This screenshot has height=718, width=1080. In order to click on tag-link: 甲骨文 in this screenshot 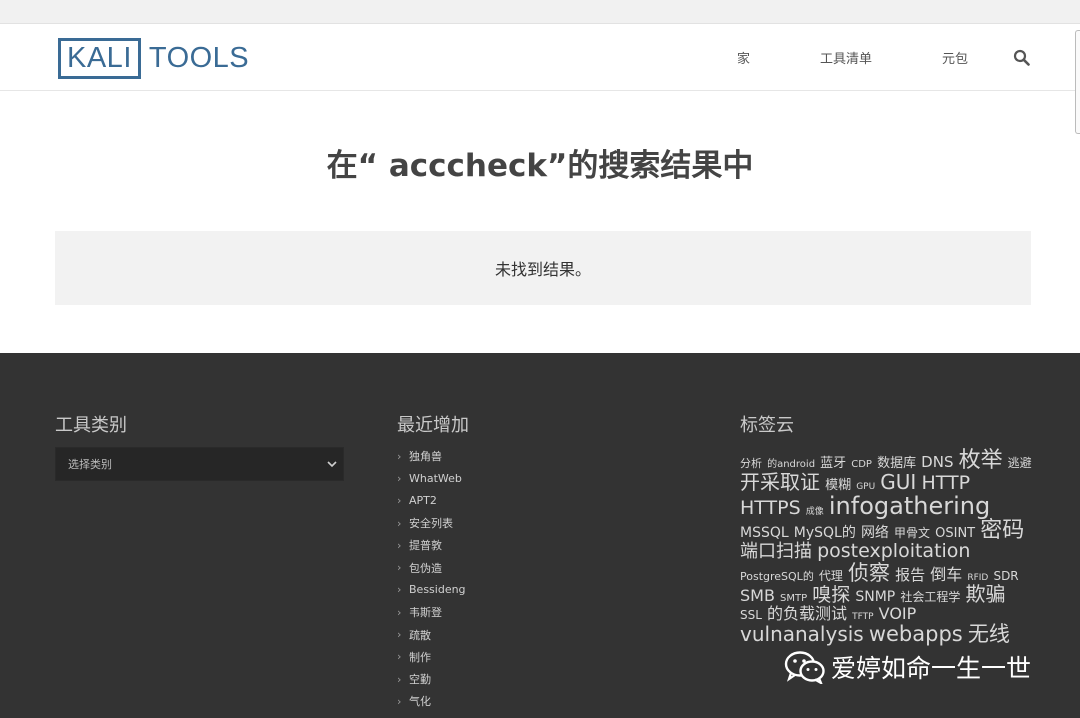, I will do `click(912, 533)`.